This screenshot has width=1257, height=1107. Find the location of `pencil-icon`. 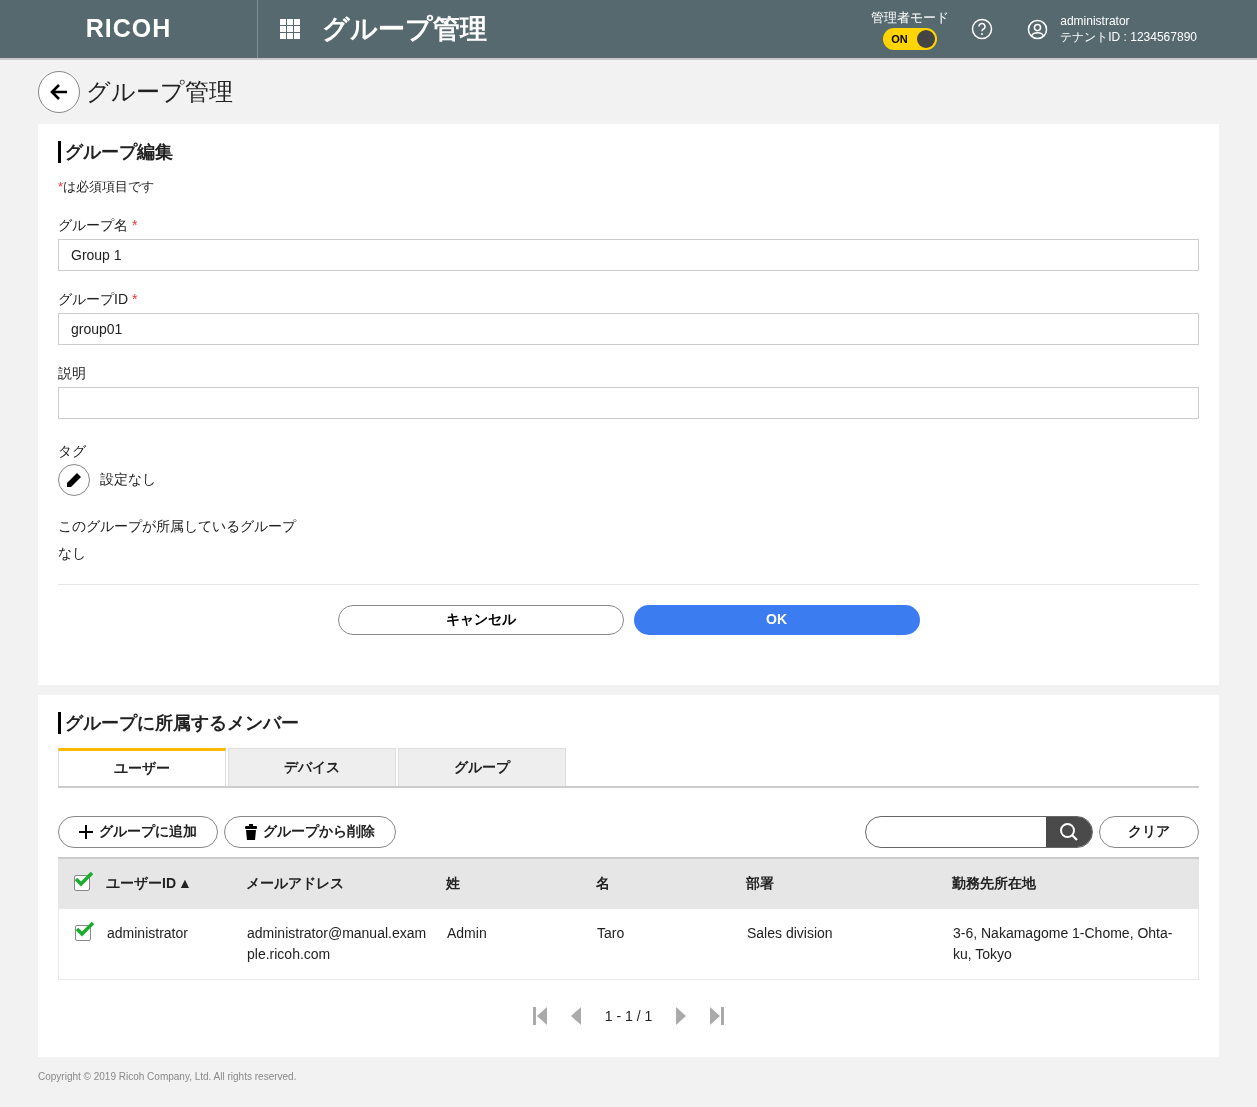

pencil-icon is located at coordinates (74, 479).